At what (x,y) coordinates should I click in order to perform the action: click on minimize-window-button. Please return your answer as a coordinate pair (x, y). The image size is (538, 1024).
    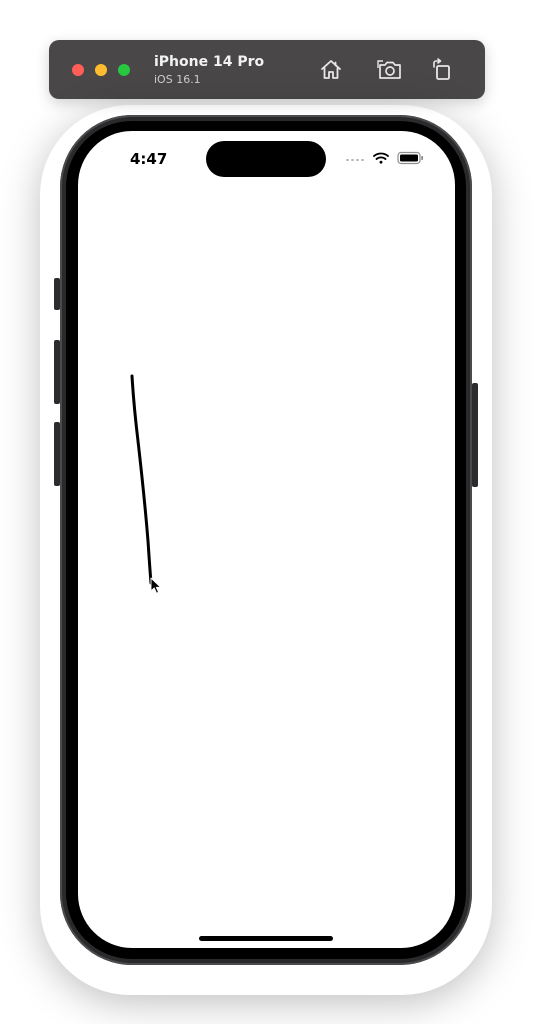
    Looking at the image, I should click on (101, 70).